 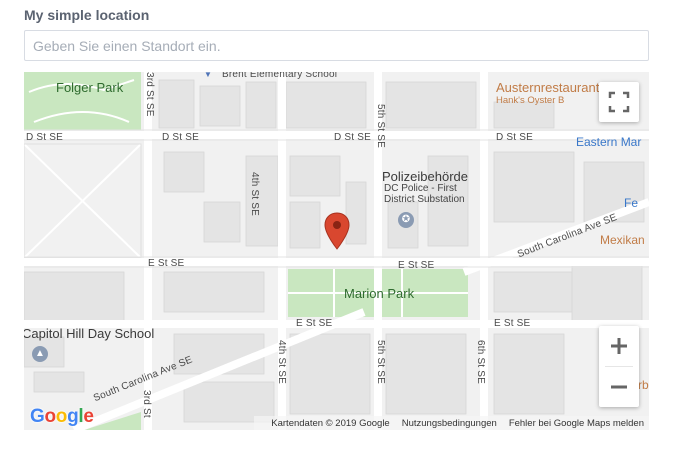 I want to click on fullscreen-button, so click(x=619, y=102).